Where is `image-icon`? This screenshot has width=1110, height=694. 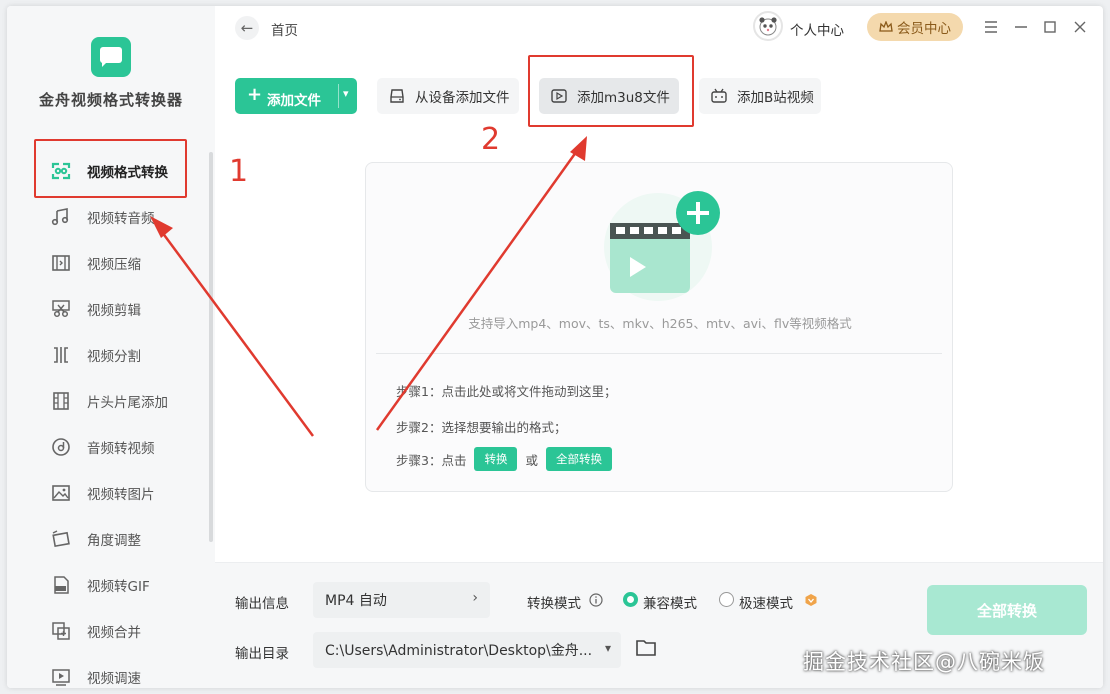
image-icon is located at coordinates (61, 493).